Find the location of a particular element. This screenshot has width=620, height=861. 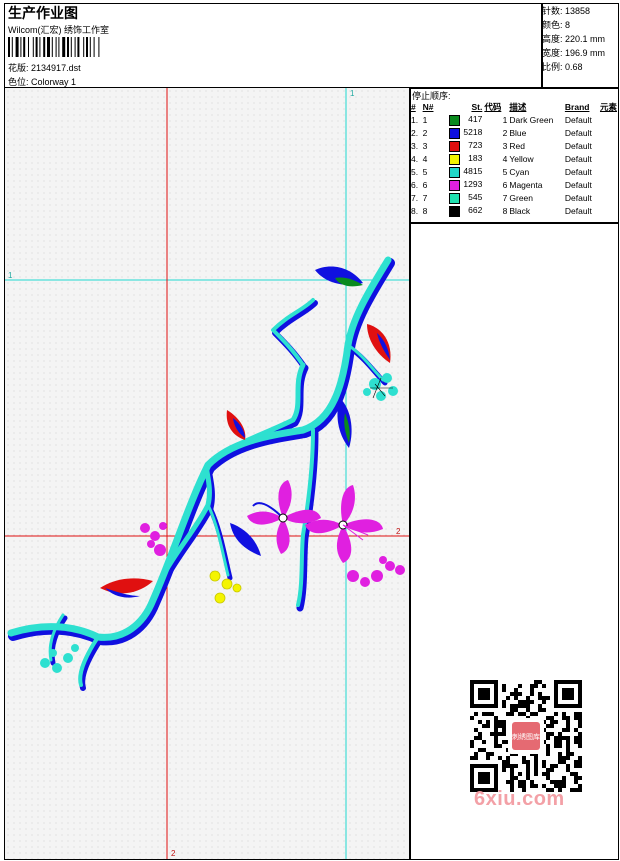

colorway-label: 色位: is located at coordinates (18, 82).